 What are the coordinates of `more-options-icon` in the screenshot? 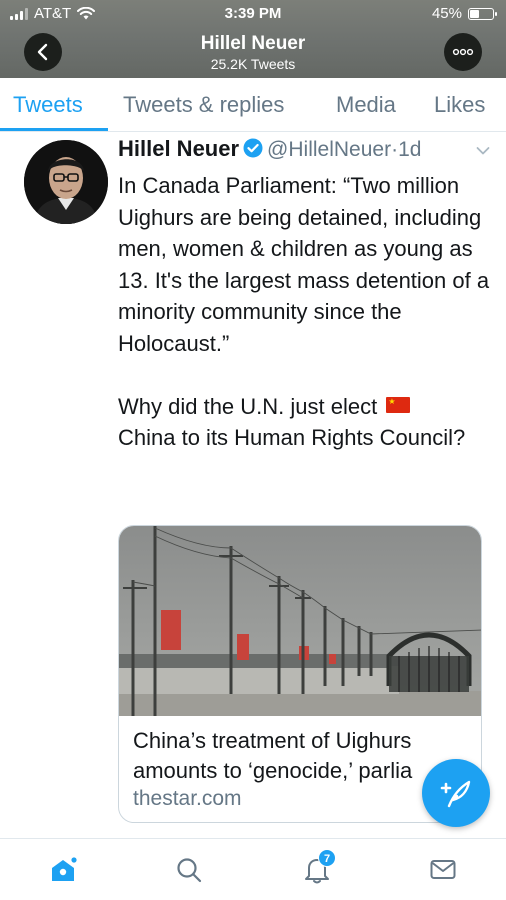 It's located at (463, 52).